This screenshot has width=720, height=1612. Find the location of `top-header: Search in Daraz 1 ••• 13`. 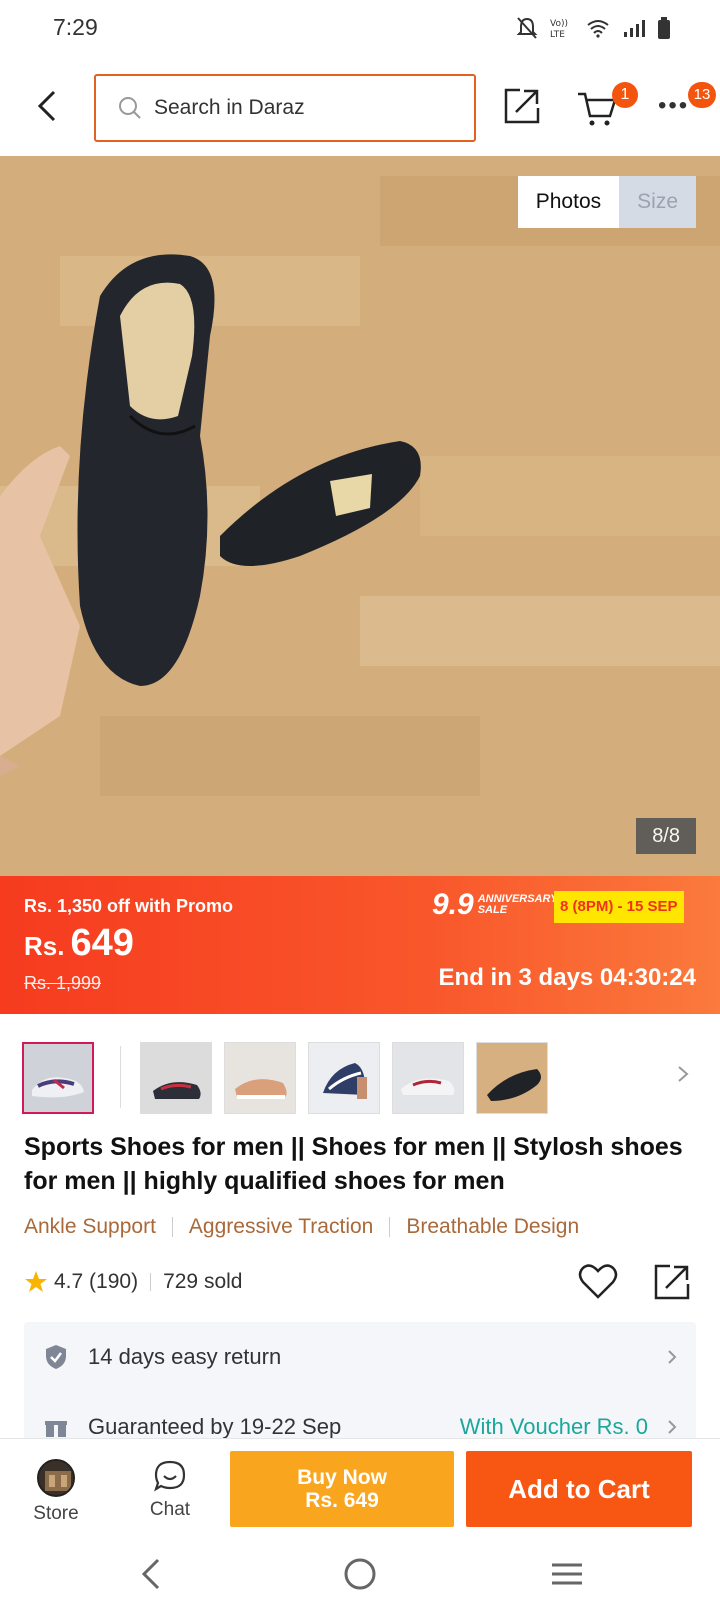

top-header: Search in Daraz 1 ••• 13 is located at coordinates (360, 108).